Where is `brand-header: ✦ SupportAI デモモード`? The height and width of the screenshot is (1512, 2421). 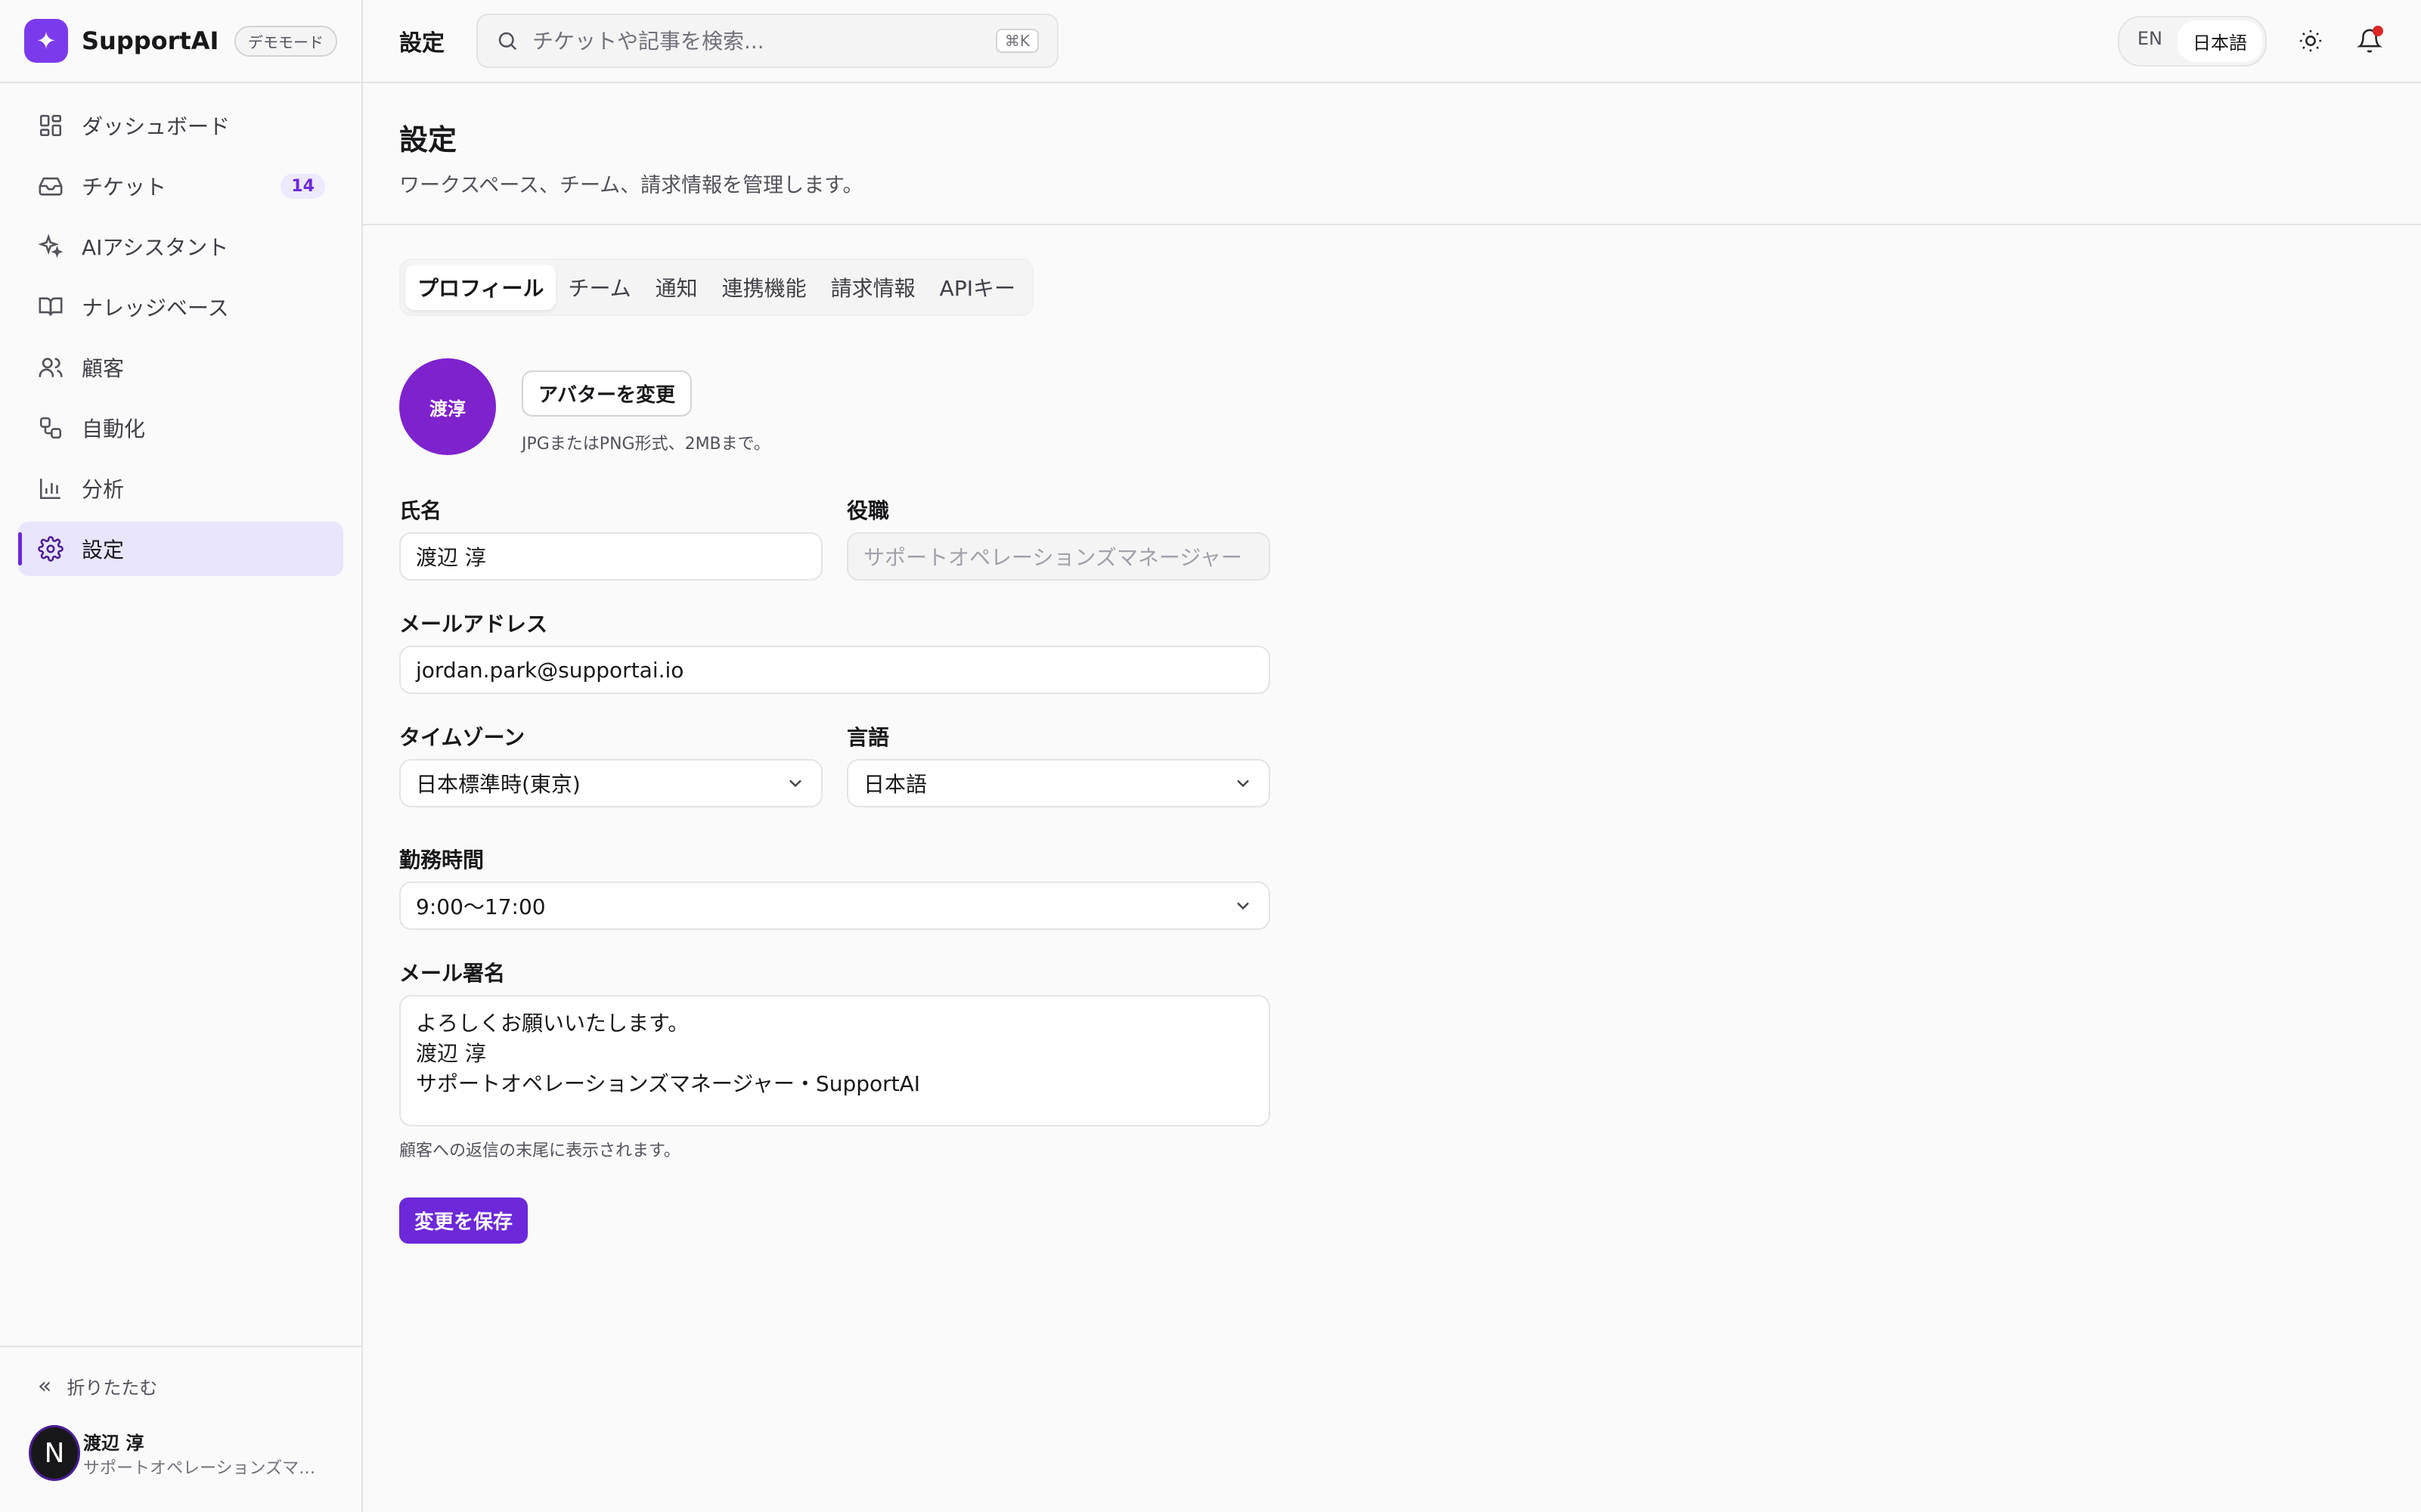 brand-header: ✦ SupportAI デモモード is located at coordinates (180, 42).